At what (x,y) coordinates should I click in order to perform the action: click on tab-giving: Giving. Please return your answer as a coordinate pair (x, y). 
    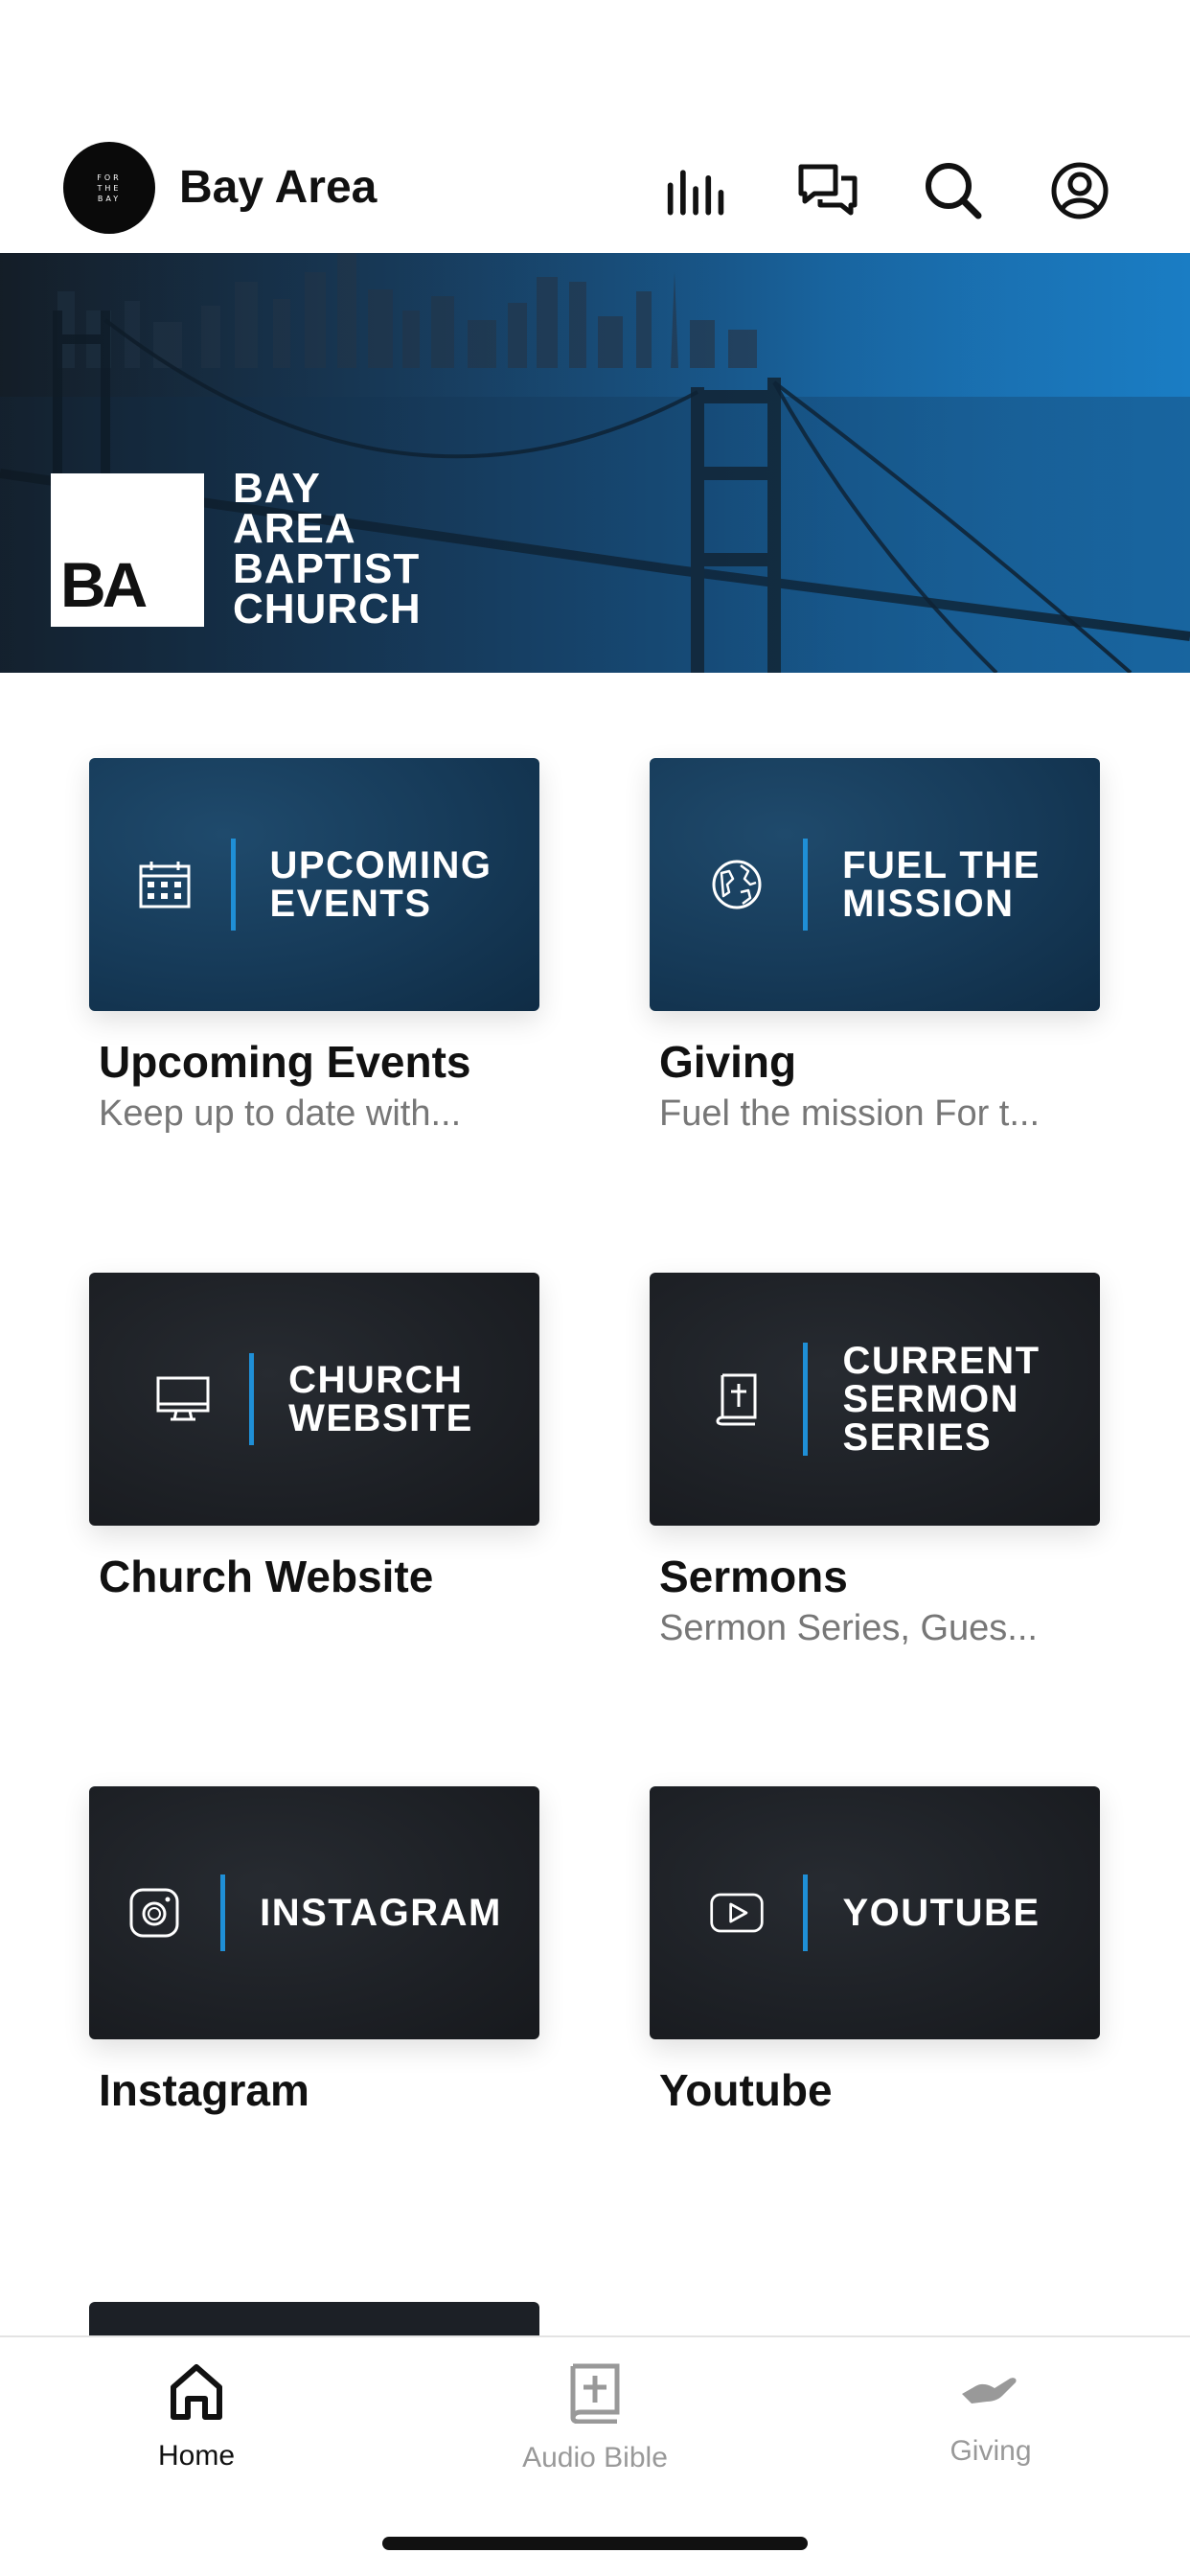
    Looking at the image, I should click on (990, 2415).